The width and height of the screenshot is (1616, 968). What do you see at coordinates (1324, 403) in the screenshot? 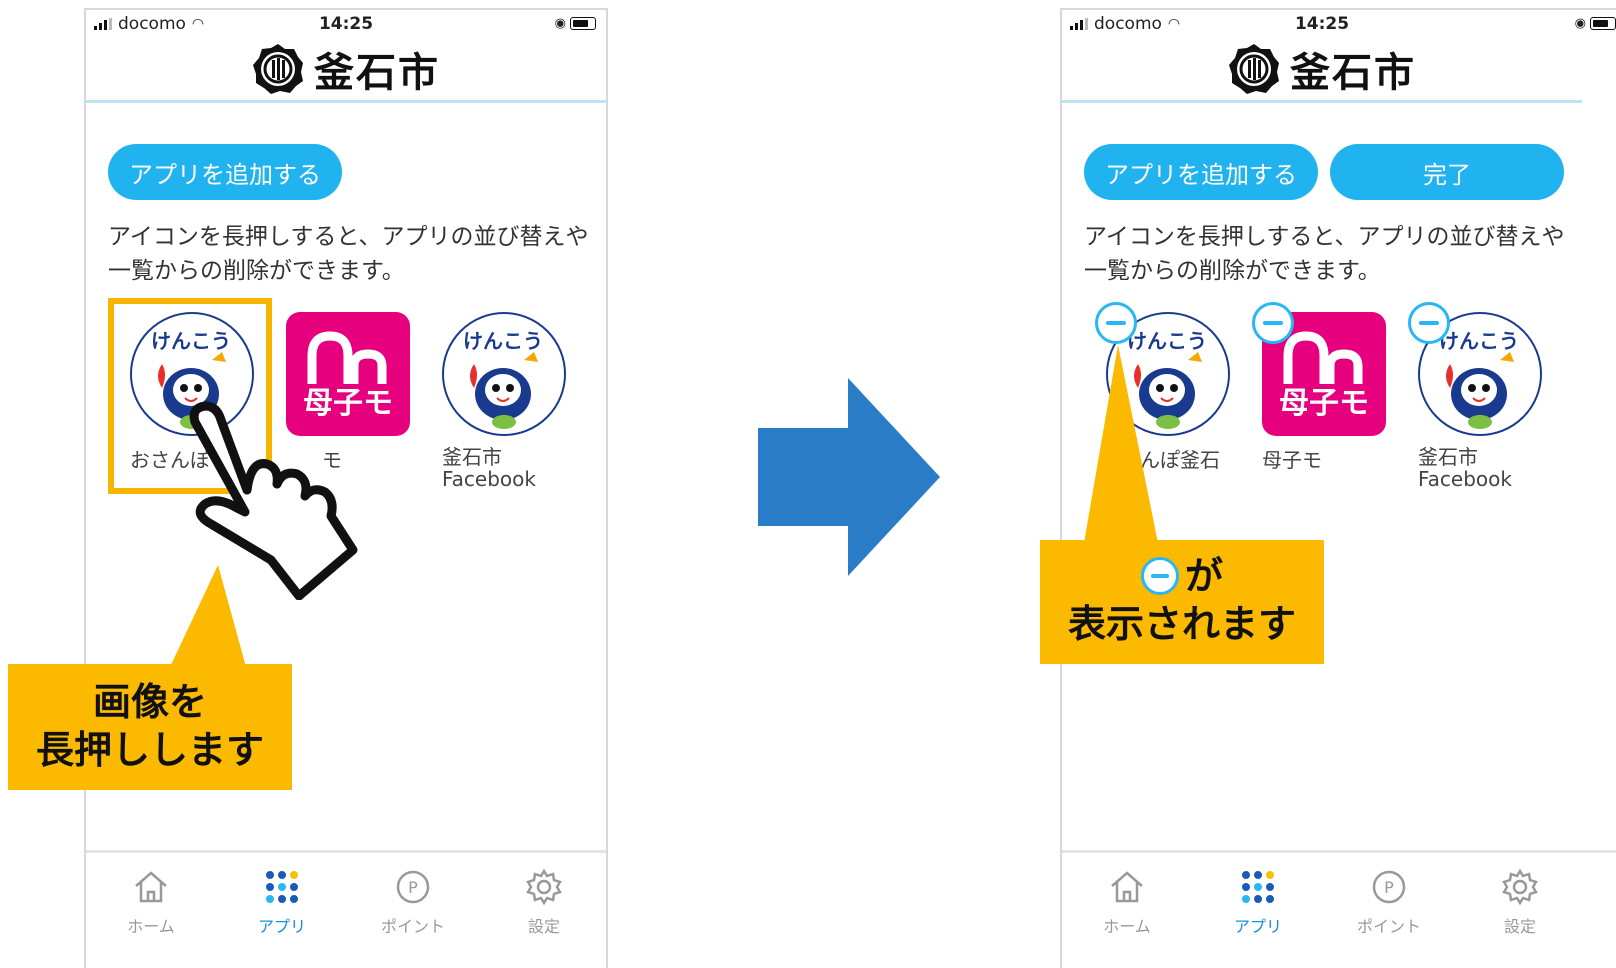
I see `boshimo-mark: 母子モ` at bounding box center [1324, 403].